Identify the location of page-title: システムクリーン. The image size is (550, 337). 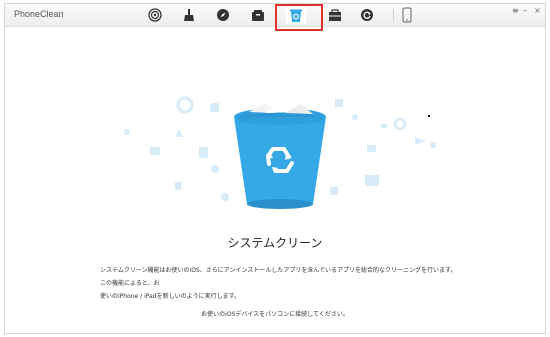
(275, 243).